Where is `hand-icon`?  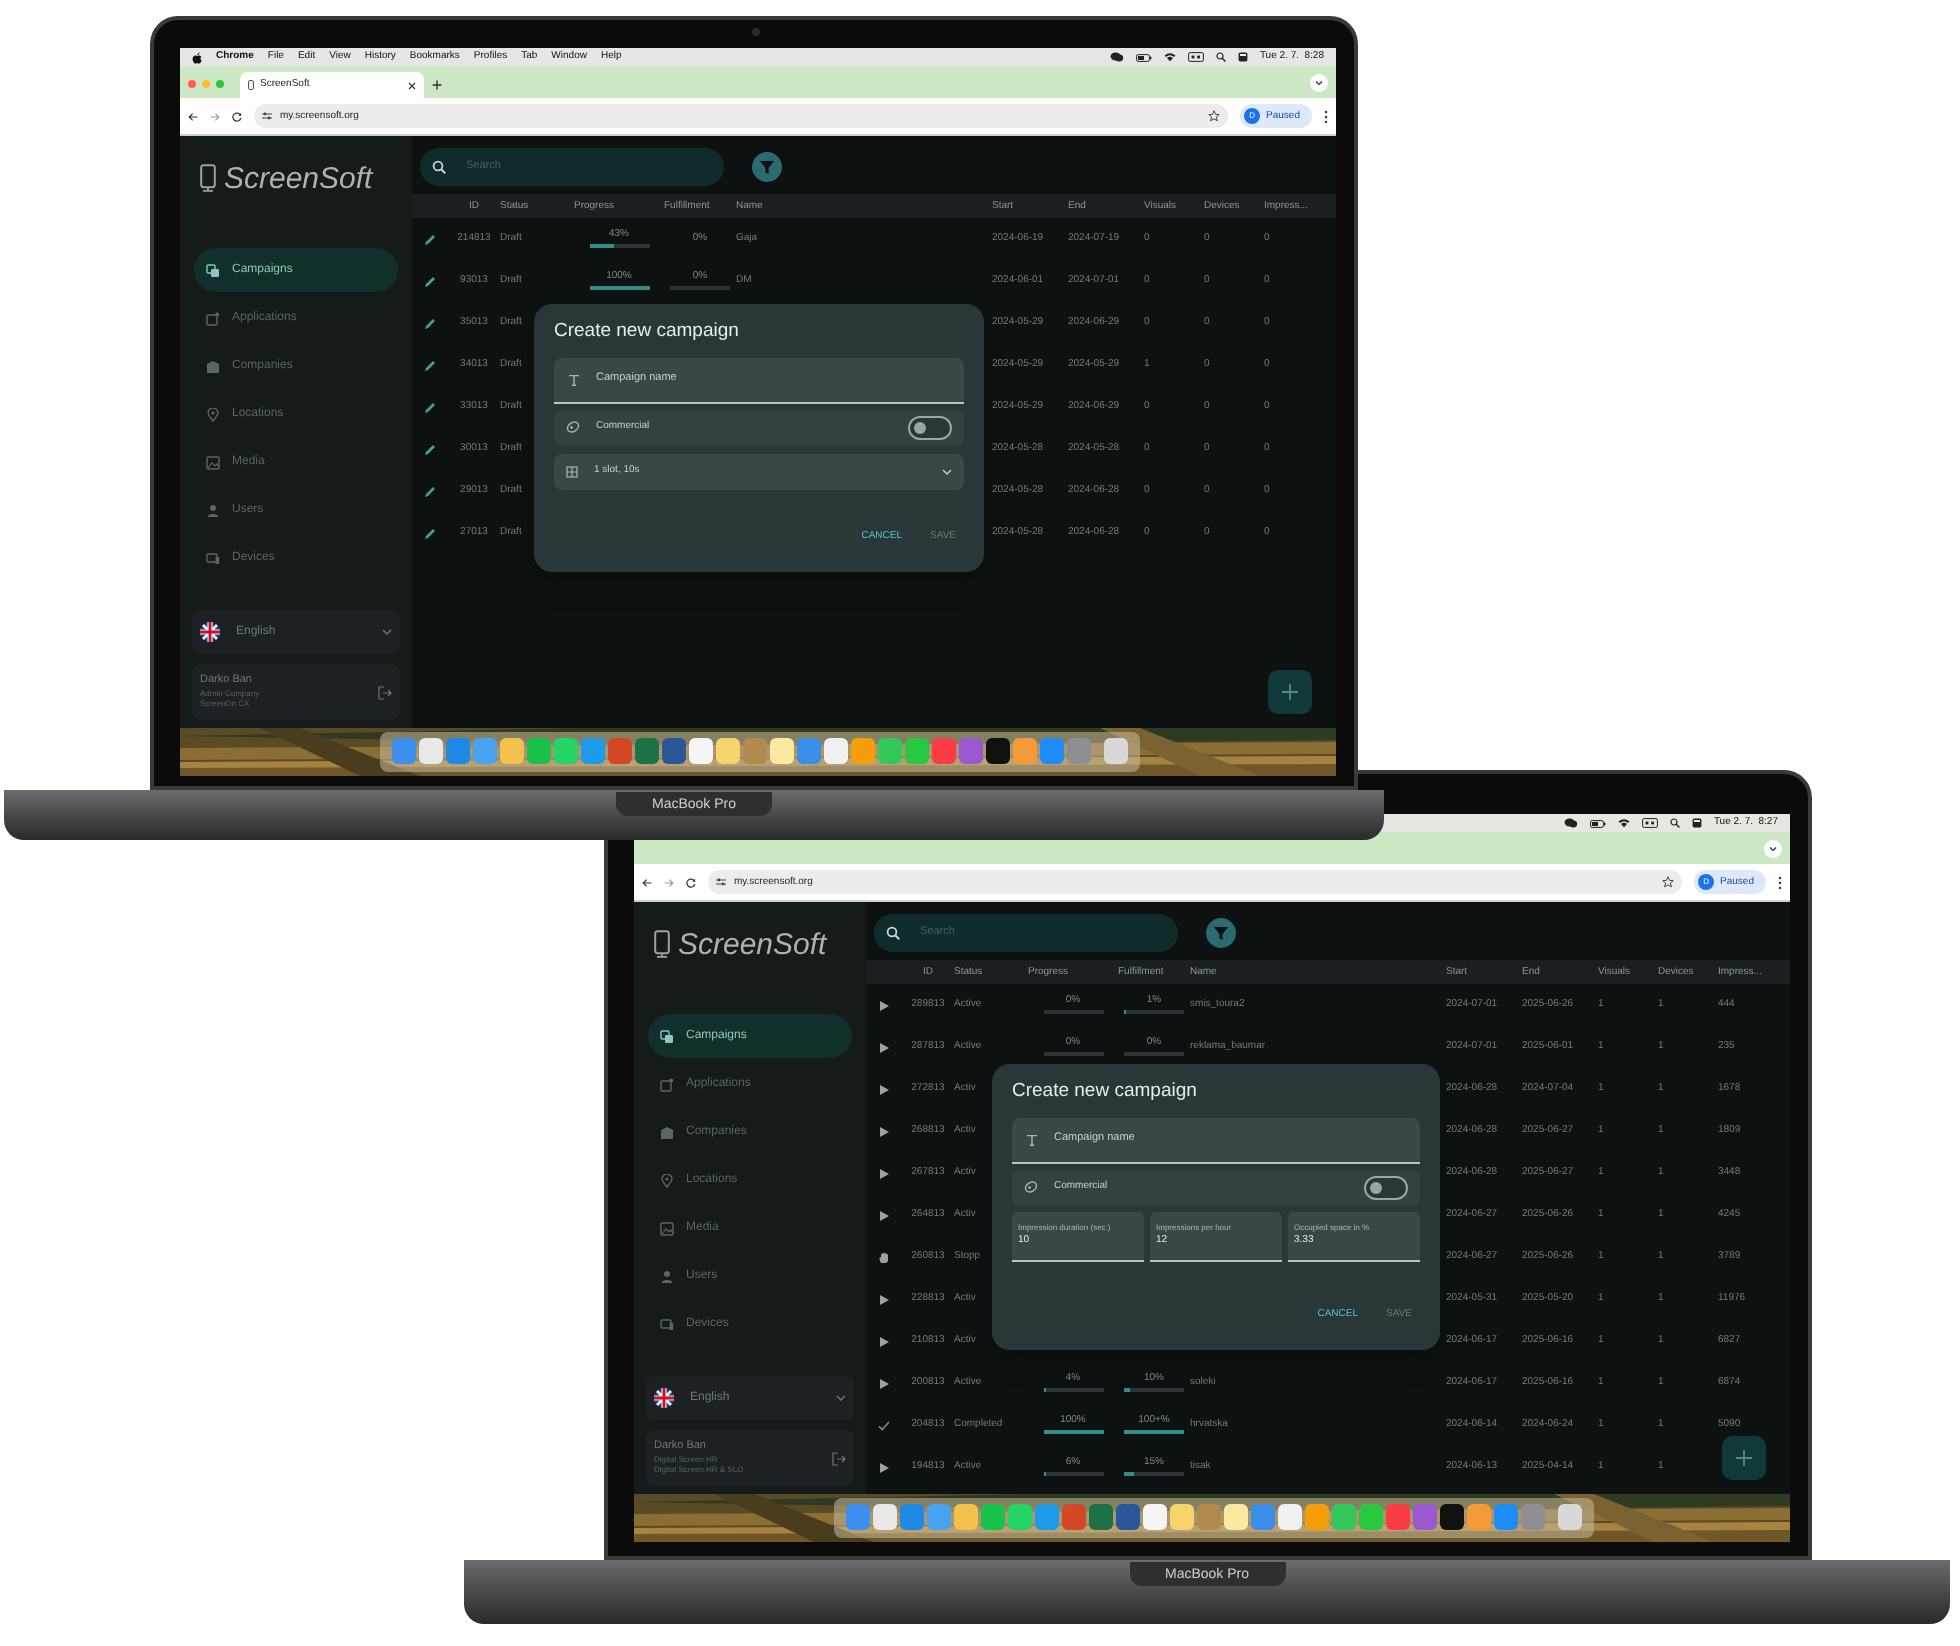 hand-icon is located at coordinates (884, 1257).